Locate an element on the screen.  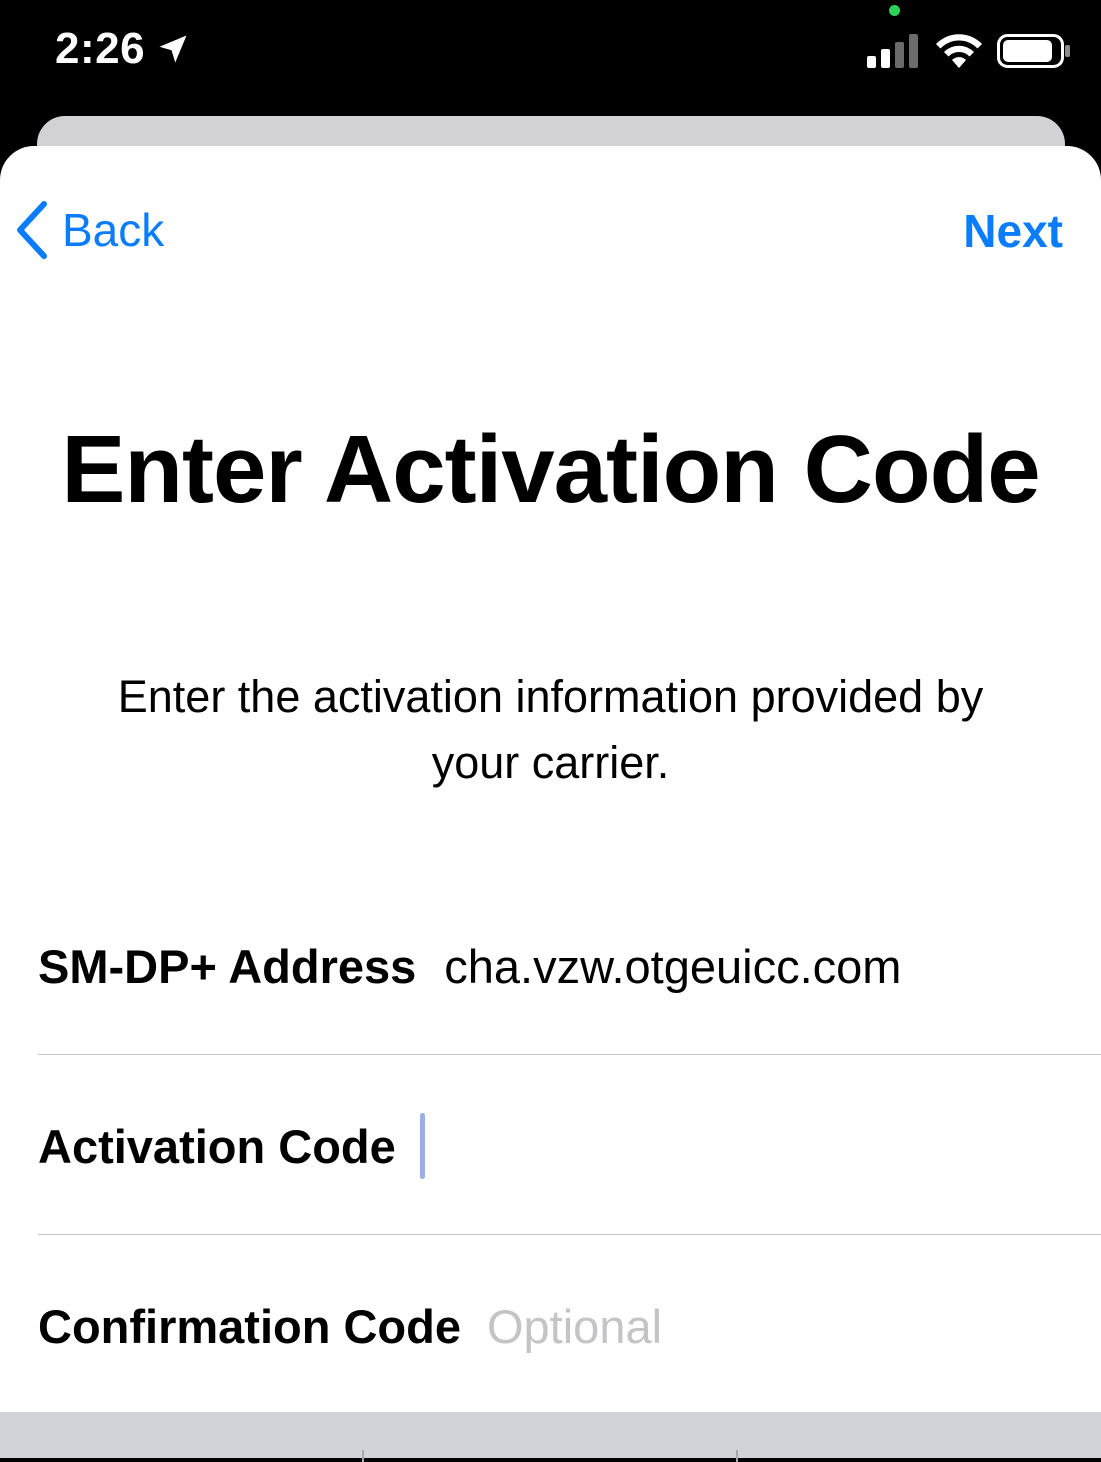
next-button: Next is located at coordinates (1013, 231).